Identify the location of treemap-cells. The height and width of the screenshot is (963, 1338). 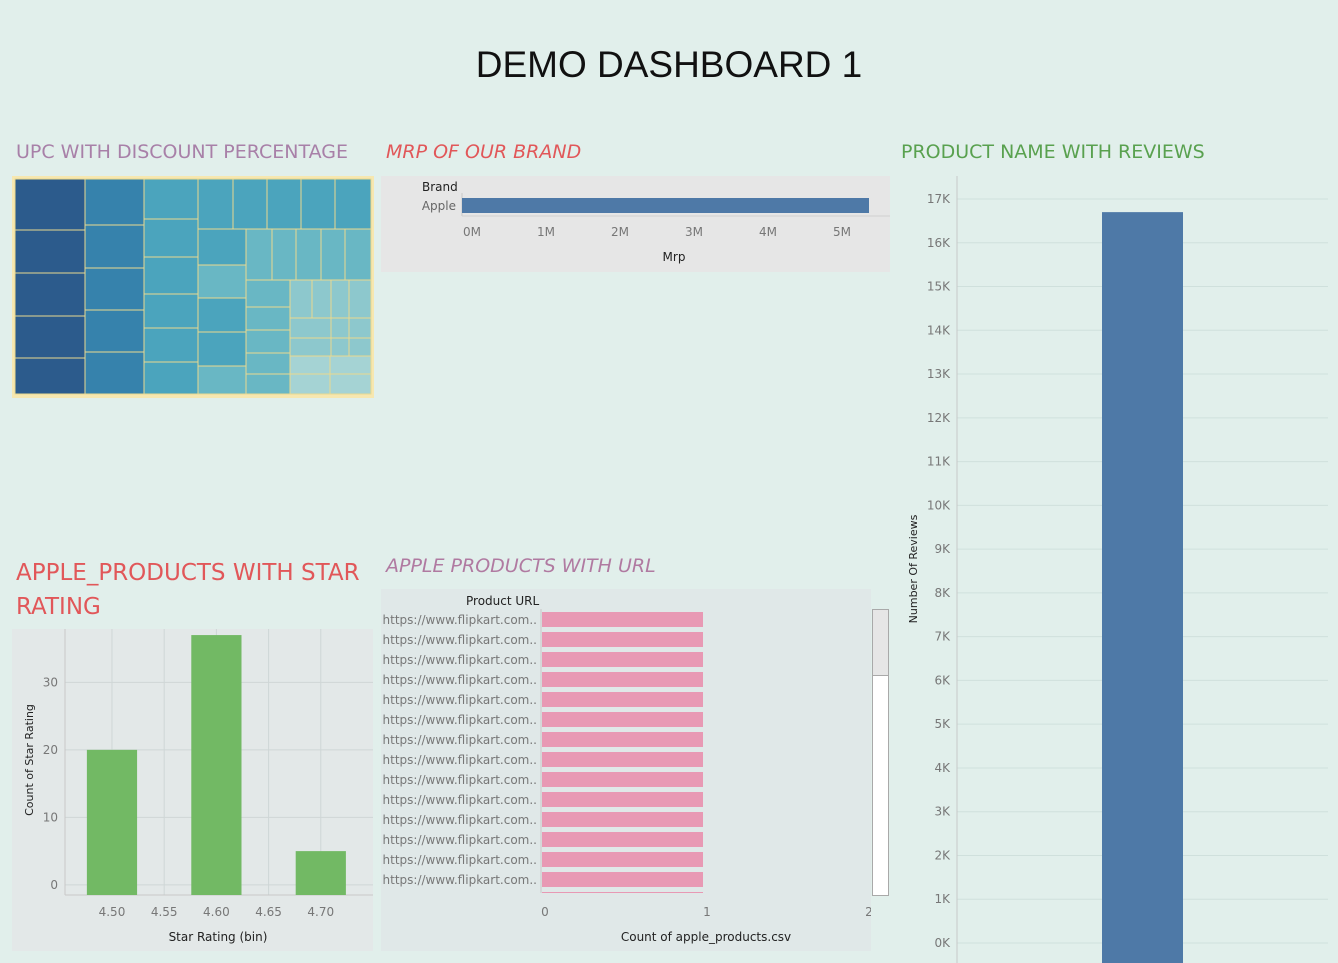
(193, 286).